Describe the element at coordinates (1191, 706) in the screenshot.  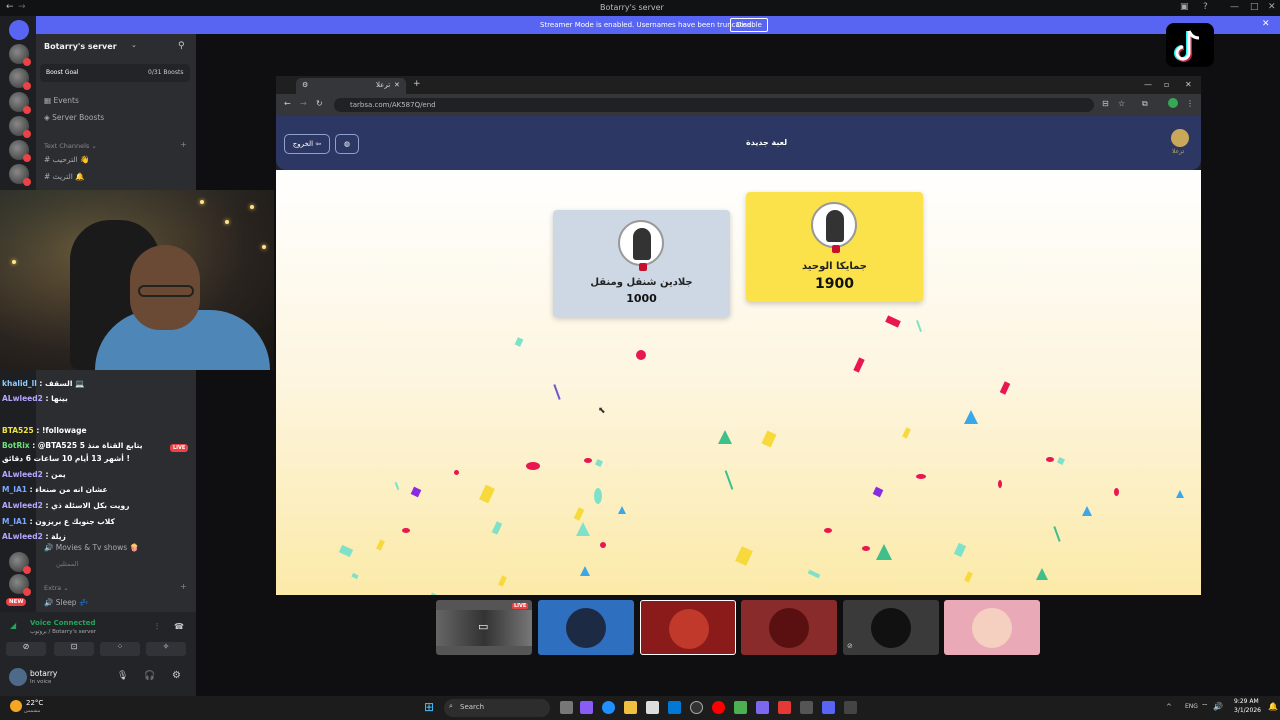
I see `language-indicator: ENG` at that location.